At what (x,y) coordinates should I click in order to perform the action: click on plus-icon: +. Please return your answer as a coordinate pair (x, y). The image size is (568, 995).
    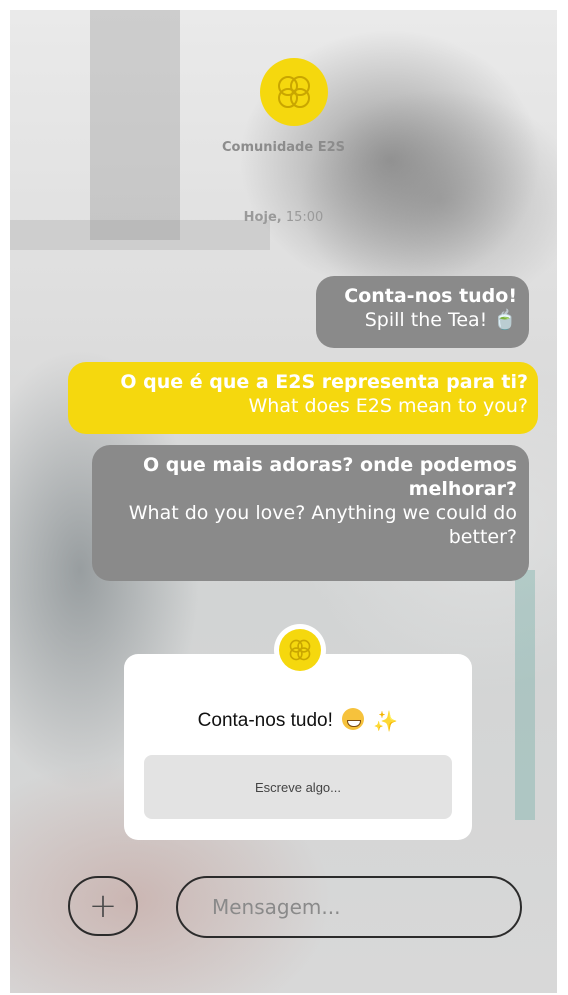
    Looking at the image, I should click on (103, 906).